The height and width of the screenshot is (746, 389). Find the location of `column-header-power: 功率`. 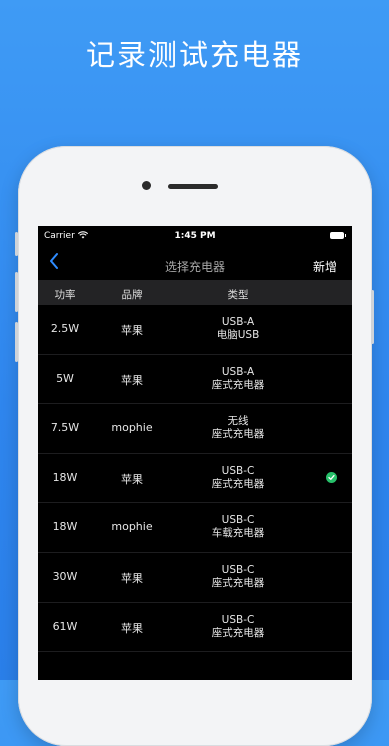

column-header-power: 功率 is located at coordinates (65, 295).